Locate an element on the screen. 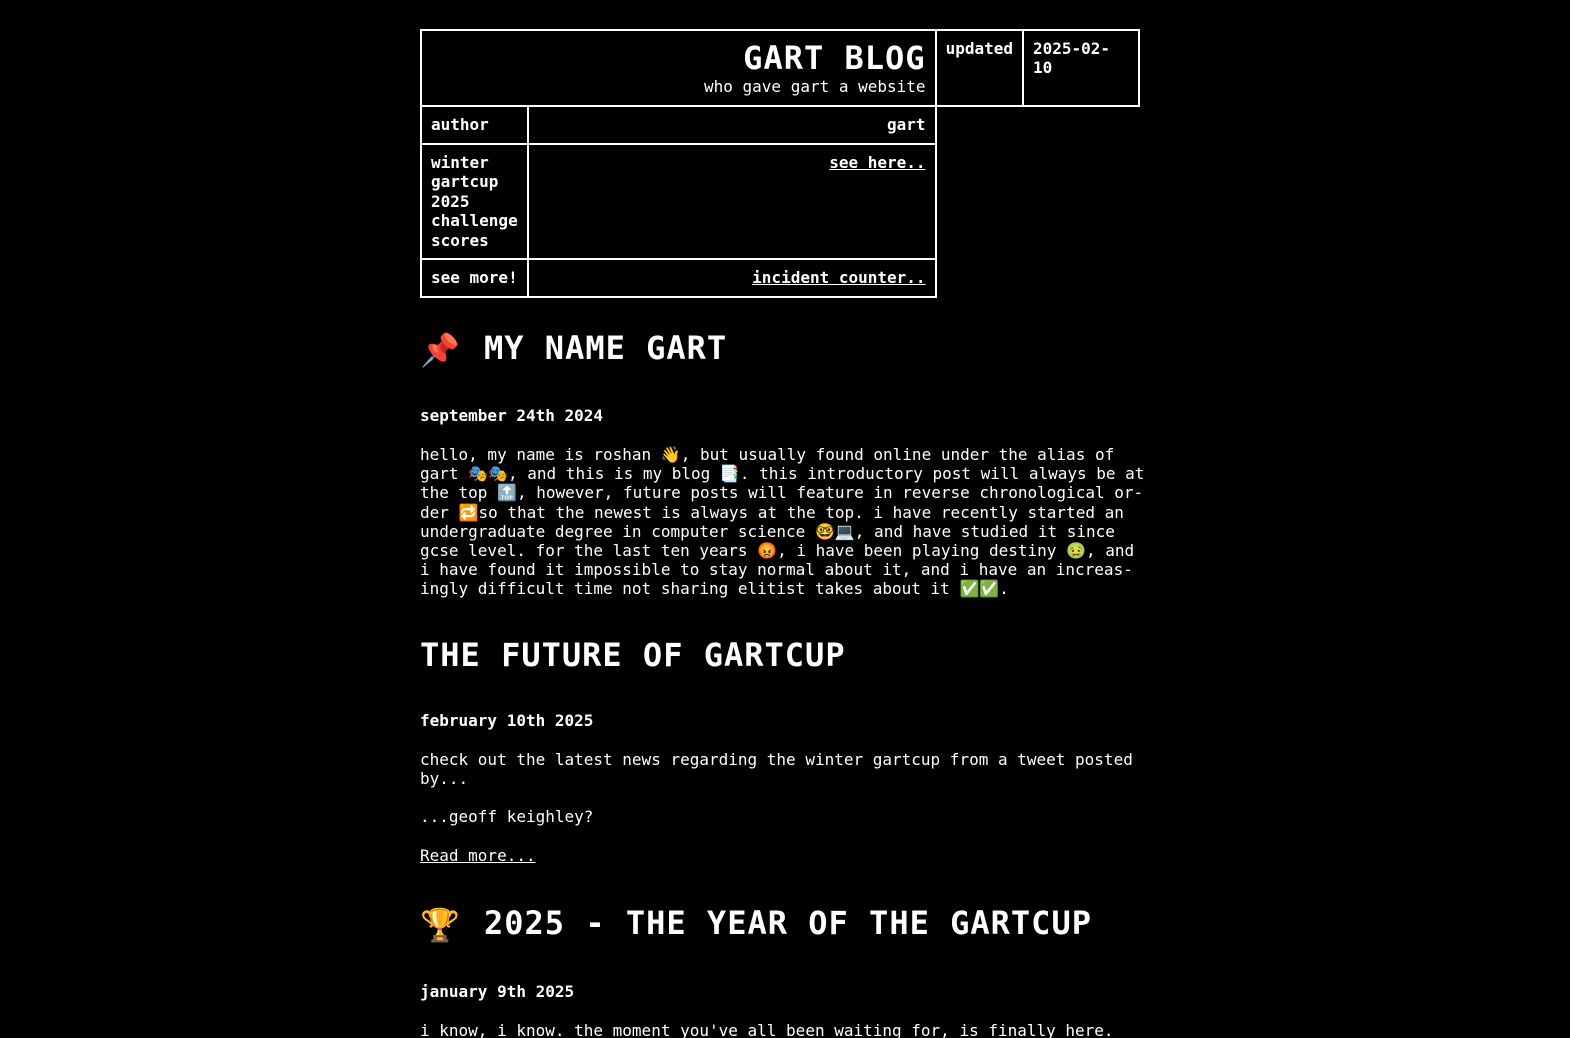  author-value: gart is located at coordinates (731, 125).